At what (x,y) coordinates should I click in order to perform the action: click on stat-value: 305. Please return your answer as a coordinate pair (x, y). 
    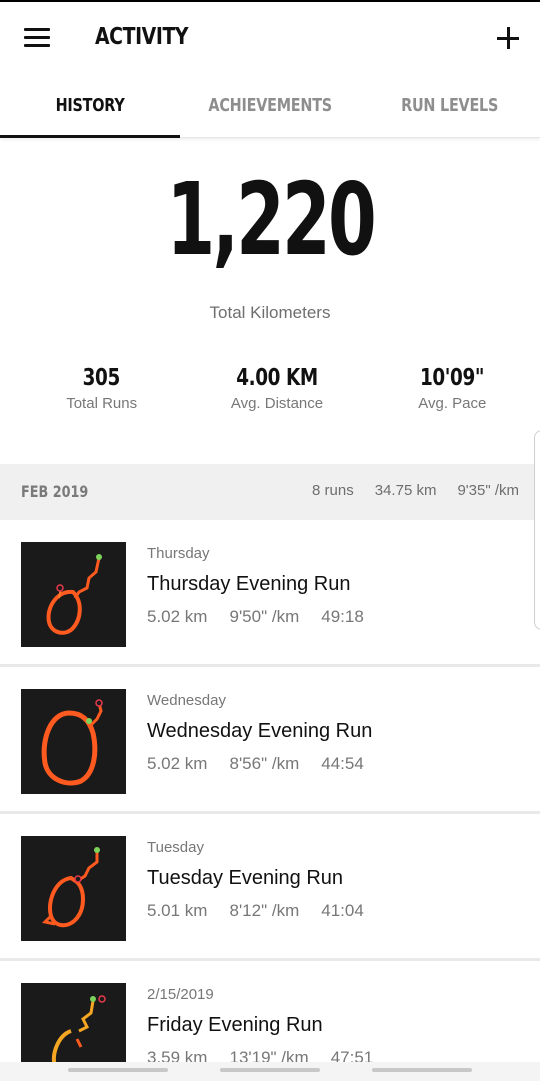
    Looking at the image, I should click on (102, 378).